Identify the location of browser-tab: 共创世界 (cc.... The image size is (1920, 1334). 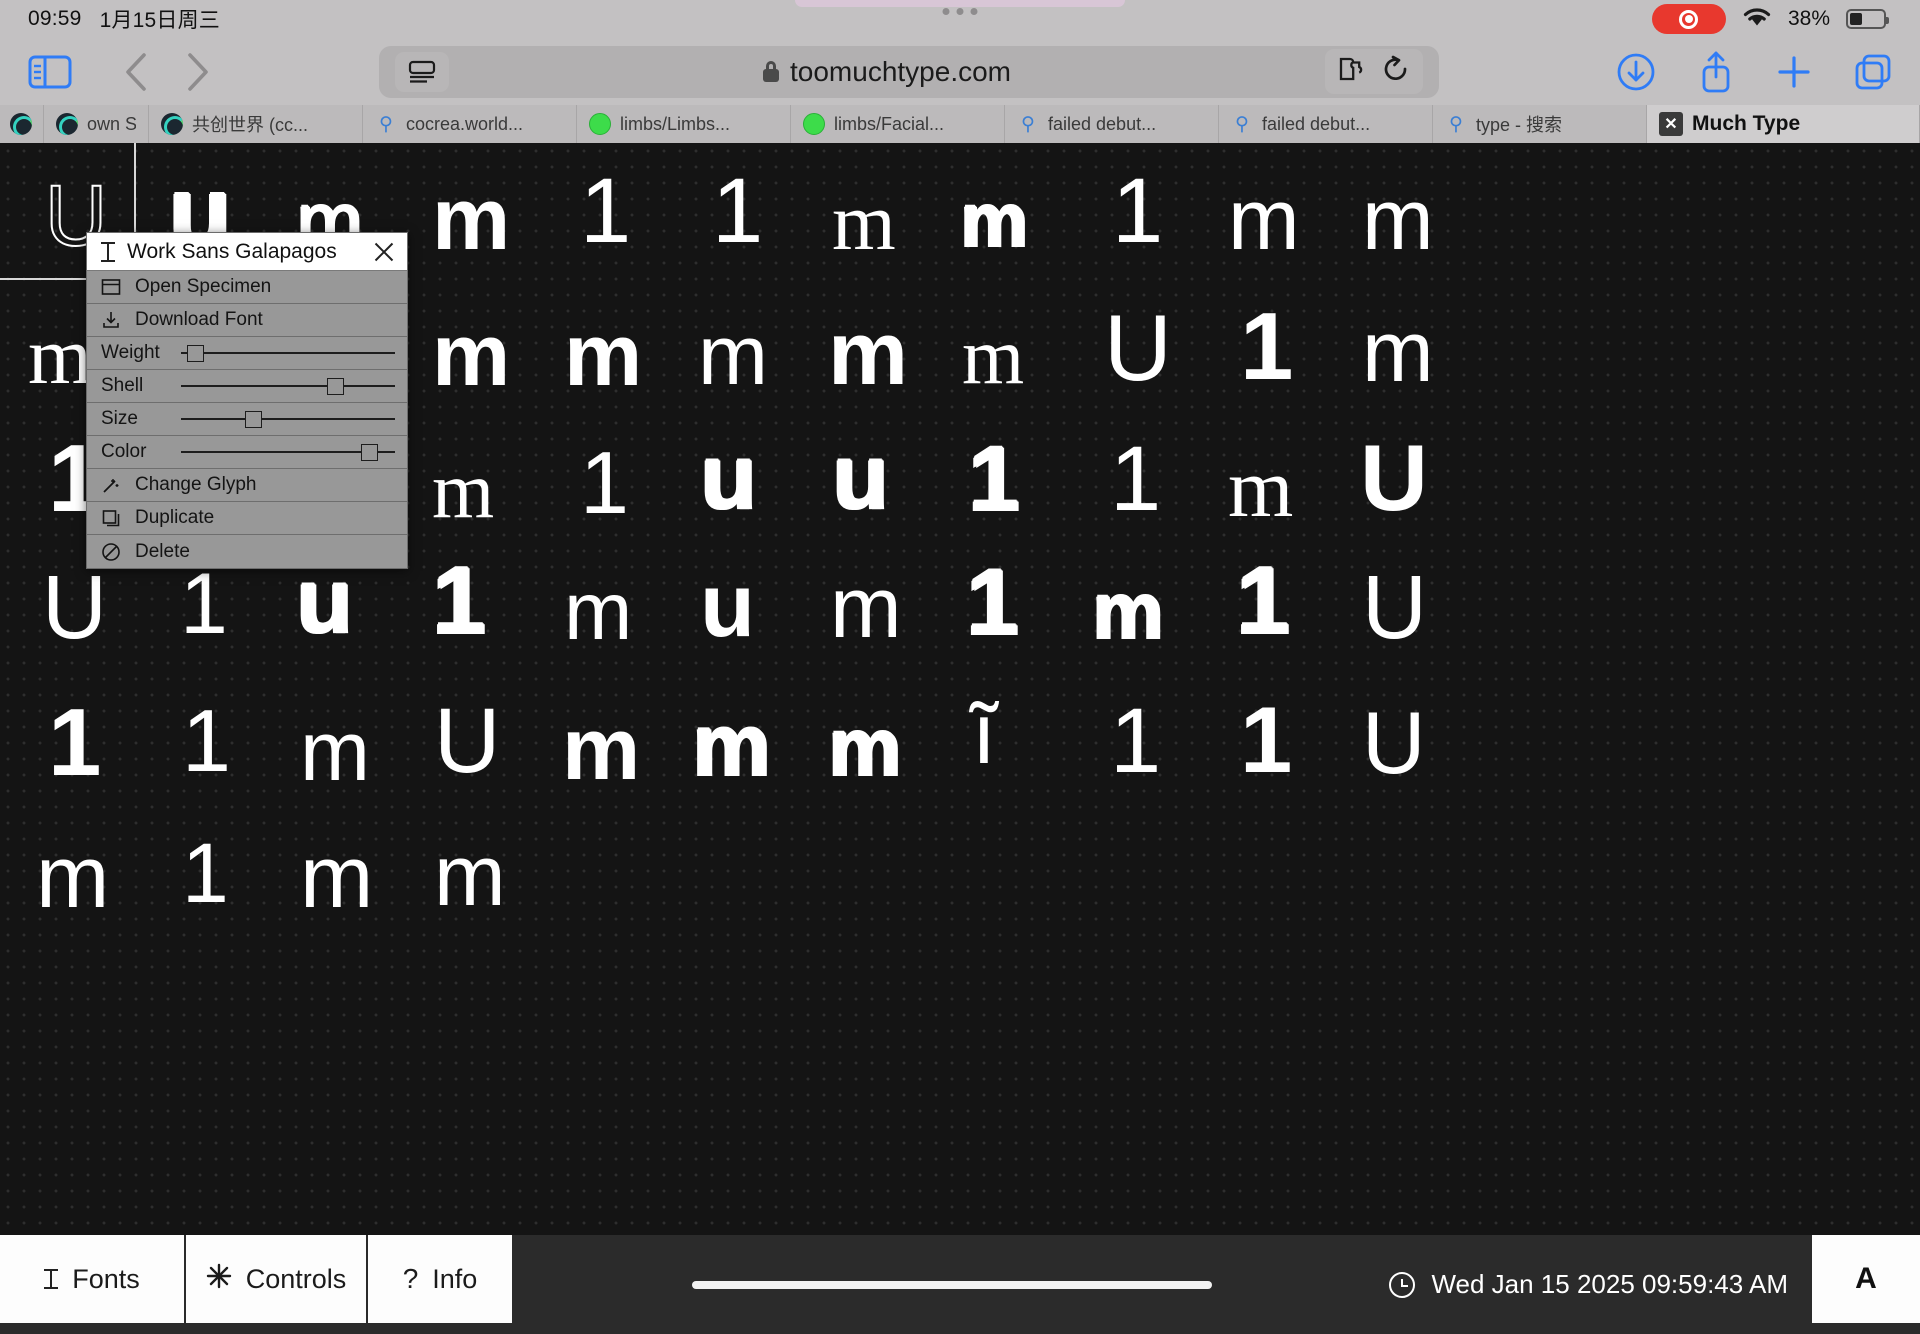
(256, 124).